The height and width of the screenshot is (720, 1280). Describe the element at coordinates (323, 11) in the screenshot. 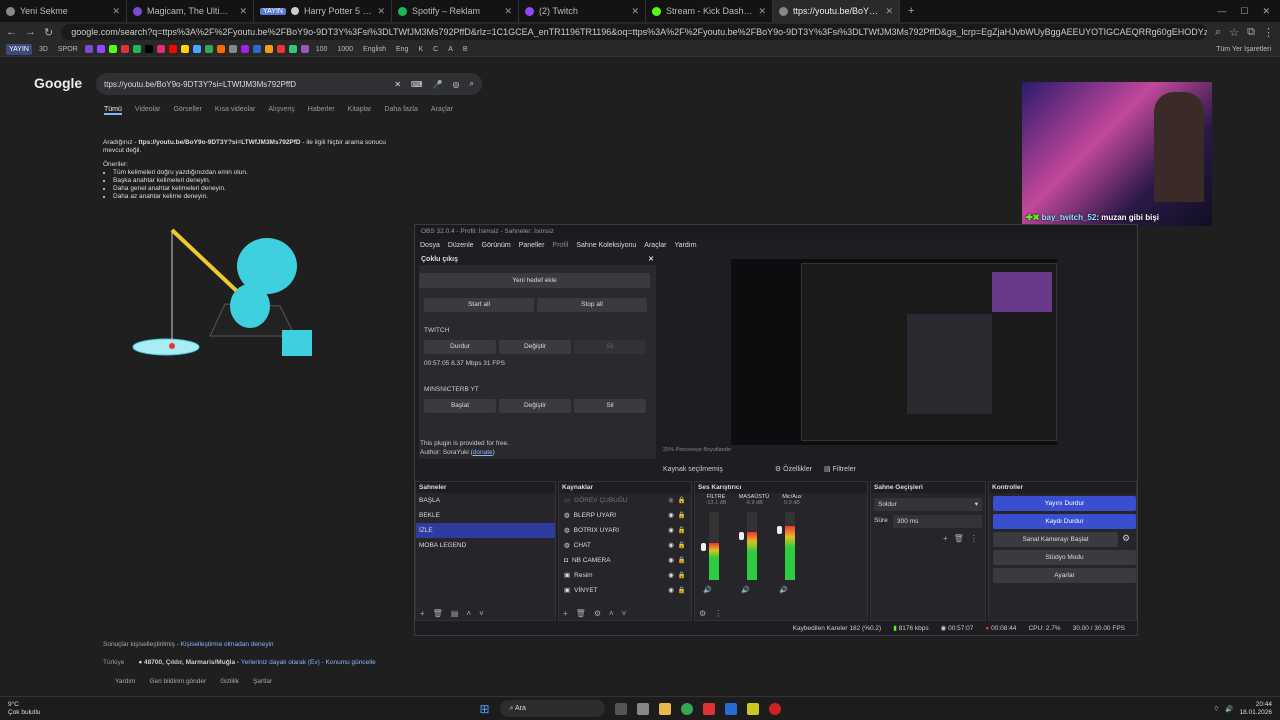

I see `browser-tab: YAYIN Harry Potter 5 Zümrüdüanka Y ✕` at that location.